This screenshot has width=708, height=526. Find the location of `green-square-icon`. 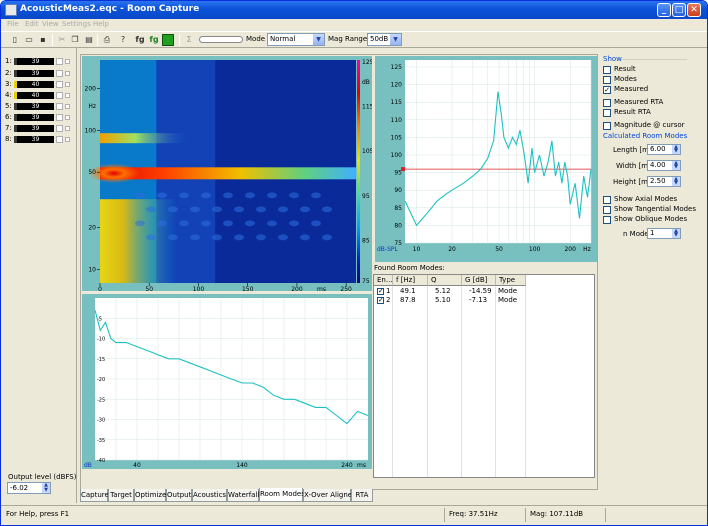

green-square-icon is located at coordinates (168, 40).